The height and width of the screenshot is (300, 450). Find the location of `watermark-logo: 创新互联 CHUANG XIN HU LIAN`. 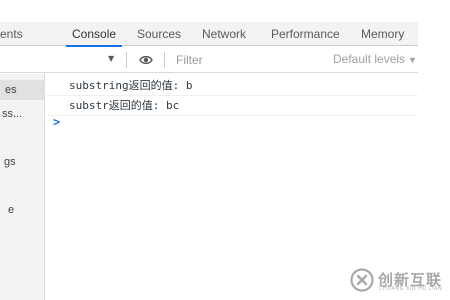

watermark-logo: 创新互联 CHUANG XIN HU LIAN is located at coordinates (400, 281).